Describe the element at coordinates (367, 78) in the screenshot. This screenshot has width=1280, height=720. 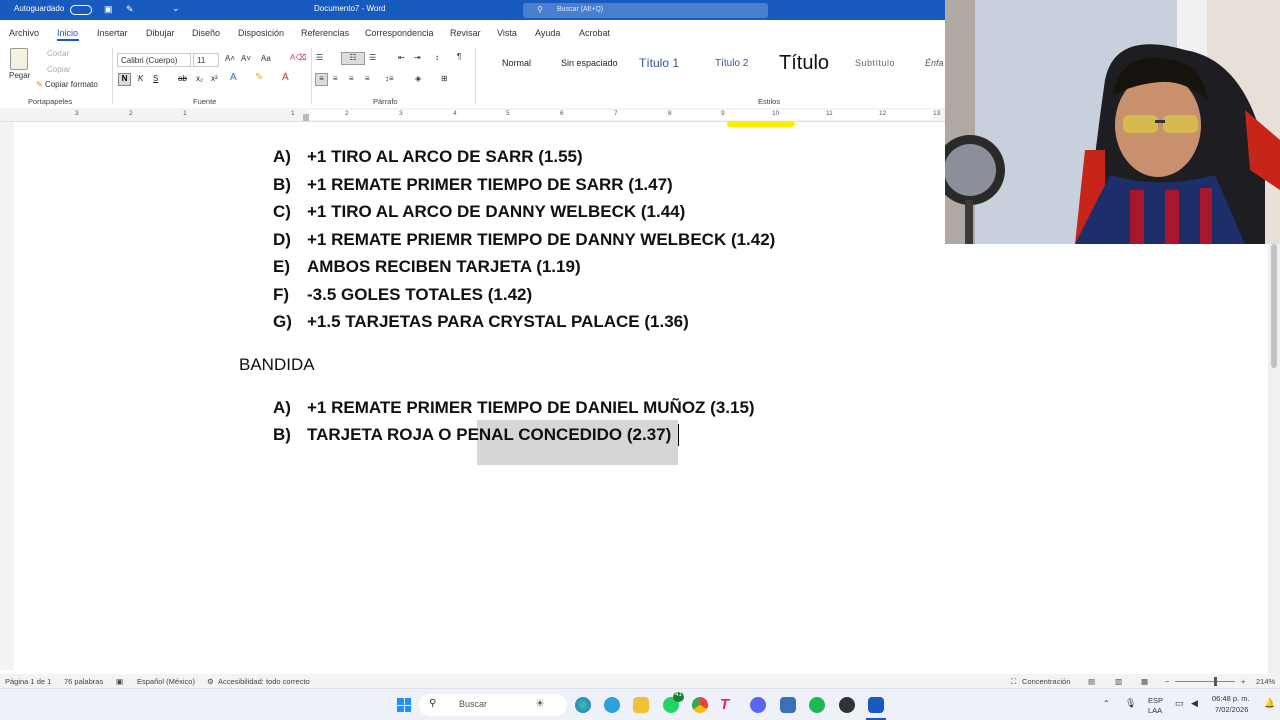
I see `justify-icon: ≡` at that location.